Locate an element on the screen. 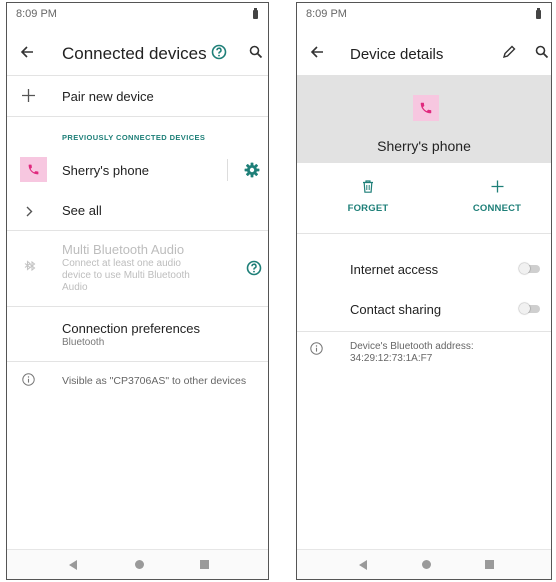 The height and width of the screenshot is (582, 556). visible-as-row: Visible as "CP3706AS" to other devices is located at coordinates (137, 380).